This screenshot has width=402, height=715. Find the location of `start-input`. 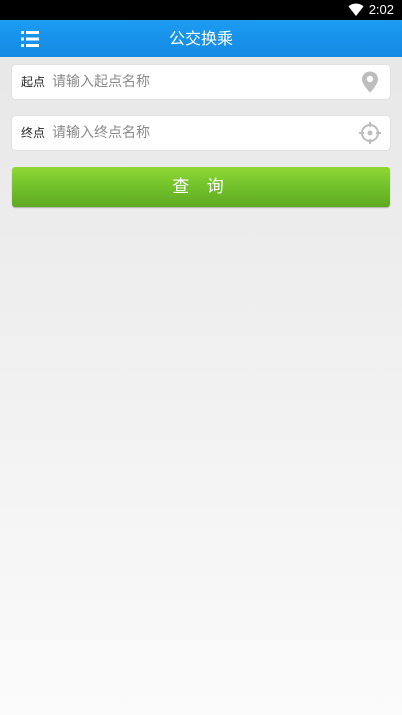

start-input is located at coordinates (202, 82).